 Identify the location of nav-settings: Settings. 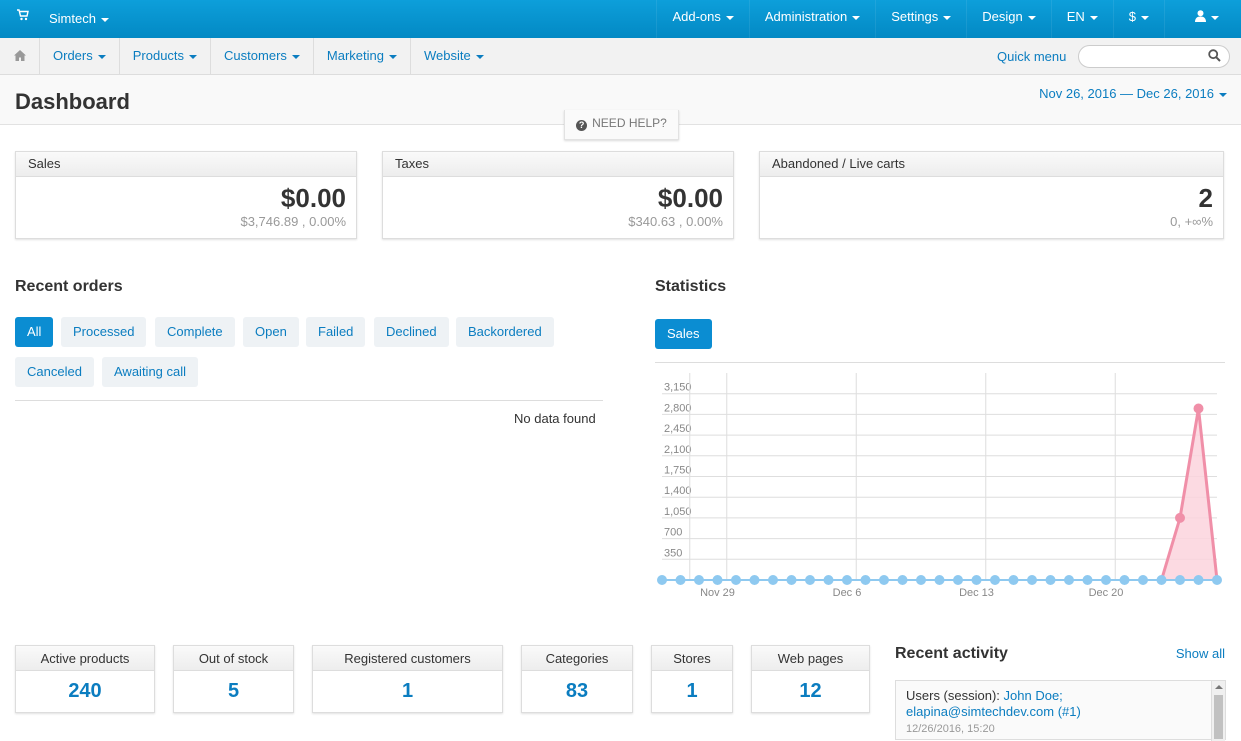
(920, 19).